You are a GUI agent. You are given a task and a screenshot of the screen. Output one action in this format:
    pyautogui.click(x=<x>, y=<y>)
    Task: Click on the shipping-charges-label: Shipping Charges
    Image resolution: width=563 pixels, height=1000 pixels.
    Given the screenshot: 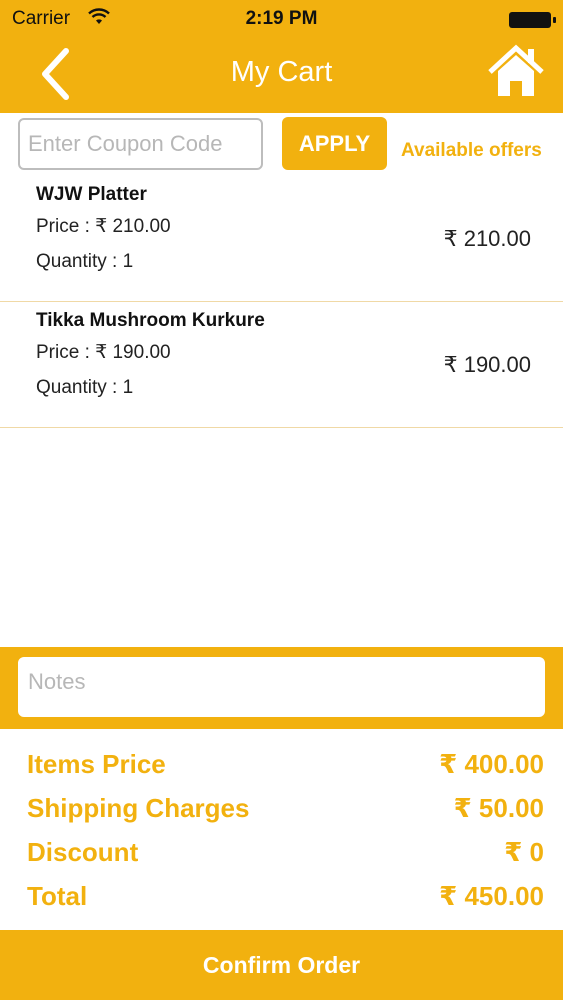 What is the action you would take?
    pyautogui.click(x=138, y=808)
    